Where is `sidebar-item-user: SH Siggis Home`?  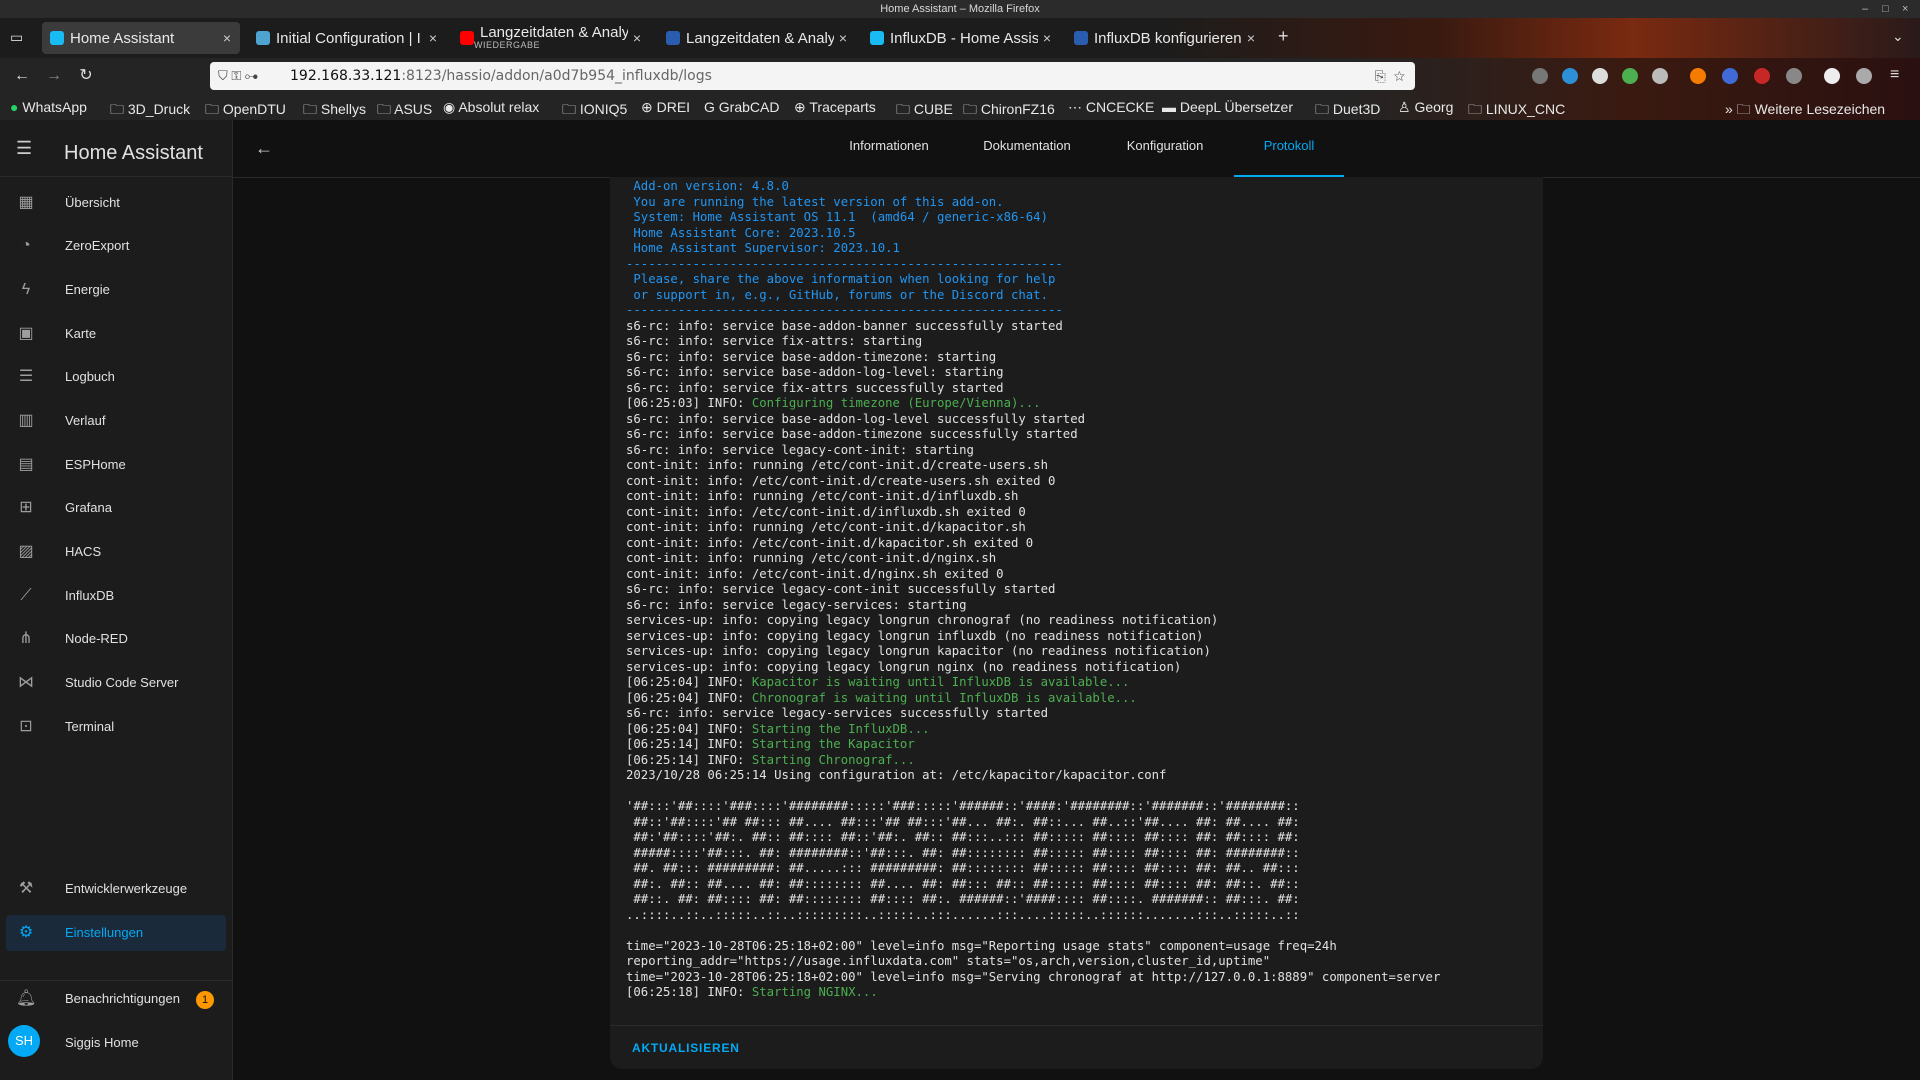
sidebar-item-user: SH Siggis Home is located at coordinates (116, 1043).